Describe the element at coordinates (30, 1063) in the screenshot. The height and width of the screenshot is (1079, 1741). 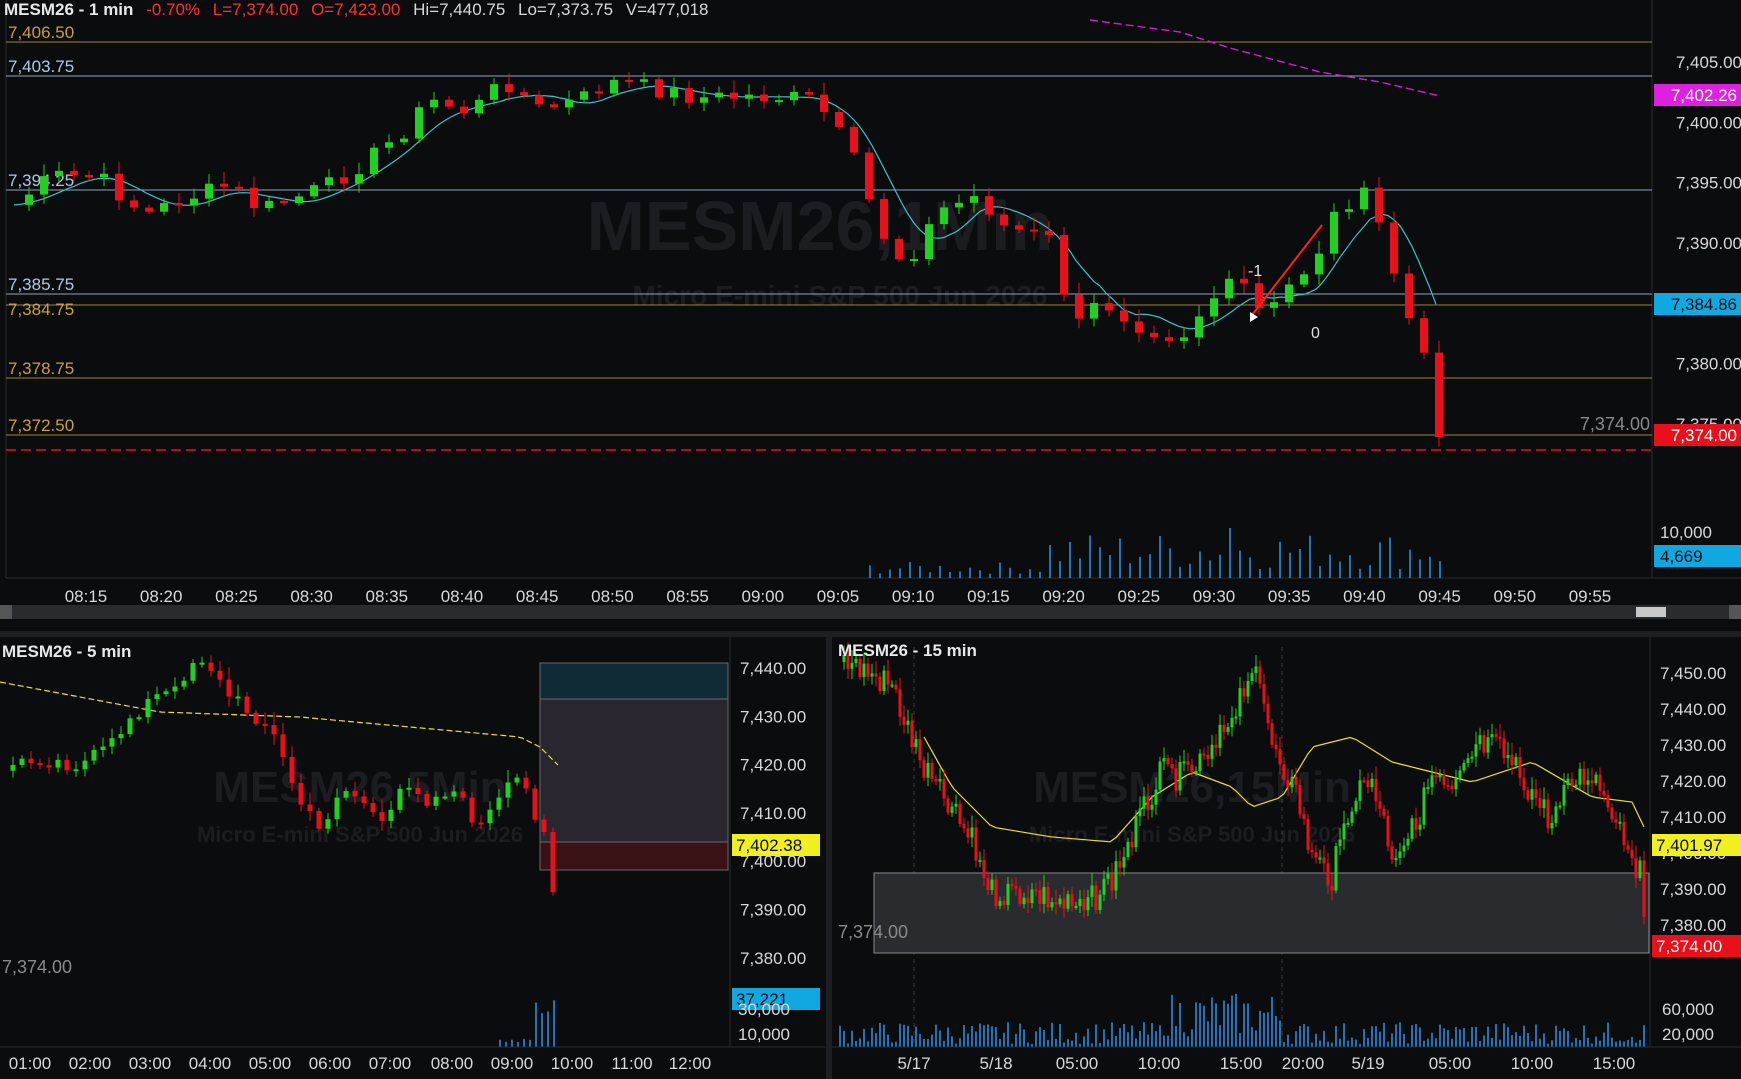
I see `time-axis-label: 01:00` at that location.